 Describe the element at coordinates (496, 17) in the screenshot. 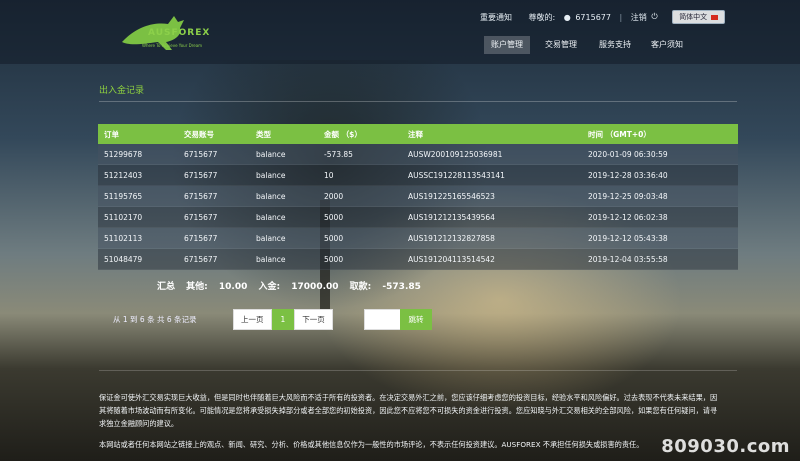

I see `important-notice-link: 重要通知` at that location.